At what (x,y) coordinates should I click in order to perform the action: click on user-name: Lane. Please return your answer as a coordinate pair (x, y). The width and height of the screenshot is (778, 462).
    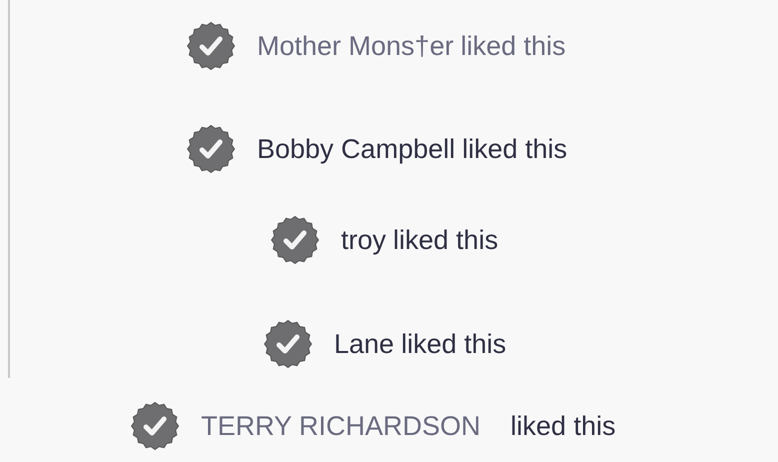
    Looking at the image, I should click on (364, 344).